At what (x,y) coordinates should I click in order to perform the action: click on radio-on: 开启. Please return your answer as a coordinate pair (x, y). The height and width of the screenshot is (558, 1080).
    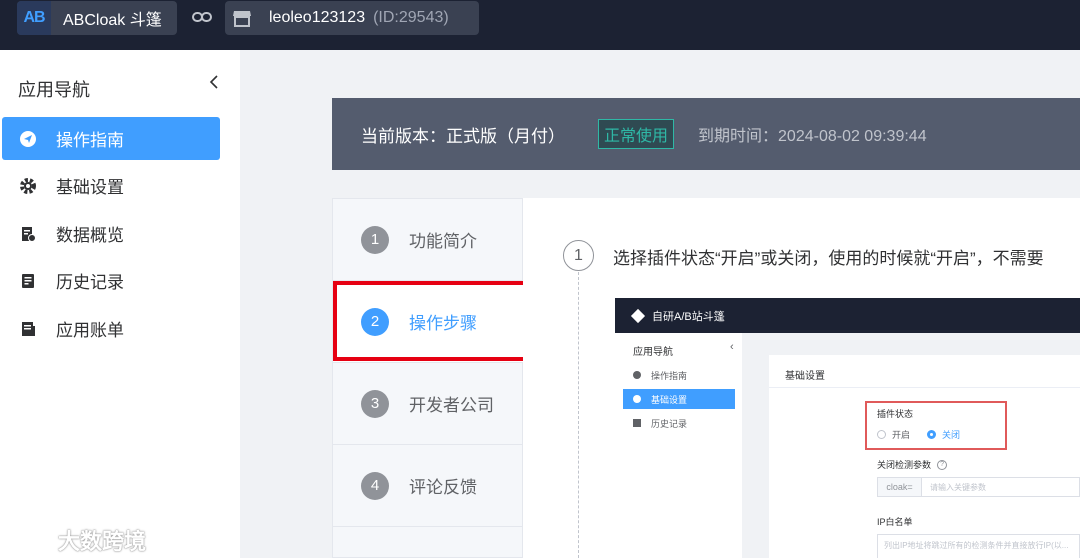
    Looking at the image, I should click on (893, 434).